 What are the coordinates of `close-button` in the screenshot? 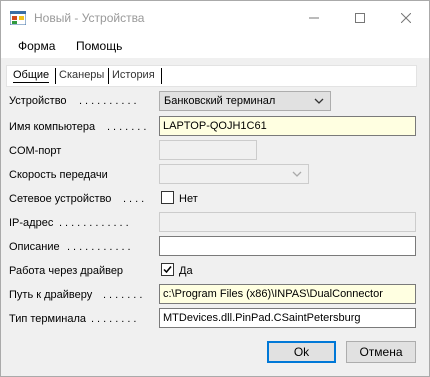 It's located at (406, 17).